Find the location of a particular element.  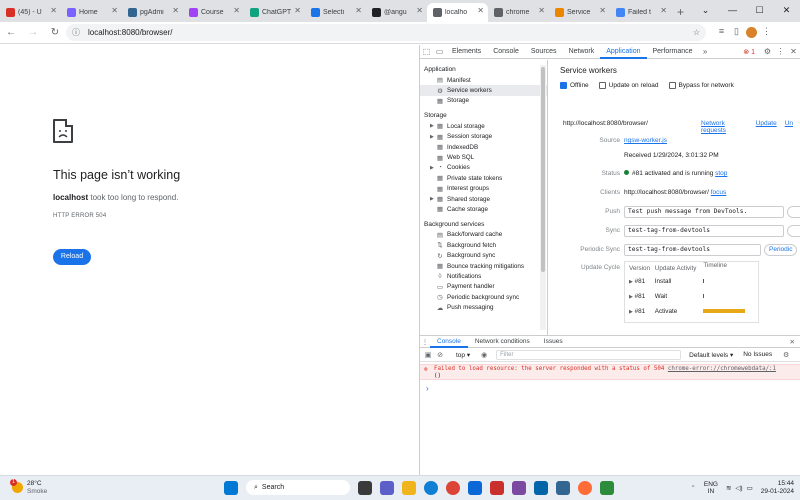

clear-console-icon: ⊘ is located at coordinates (440, 355).